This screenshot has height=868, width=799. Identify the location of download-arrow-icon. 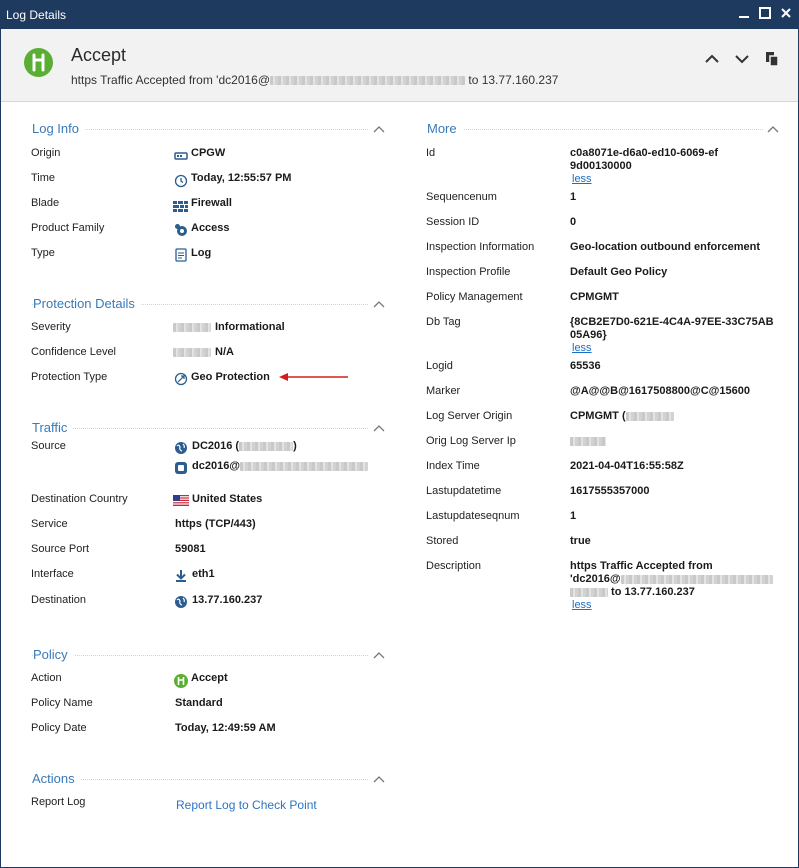
(181, 576).